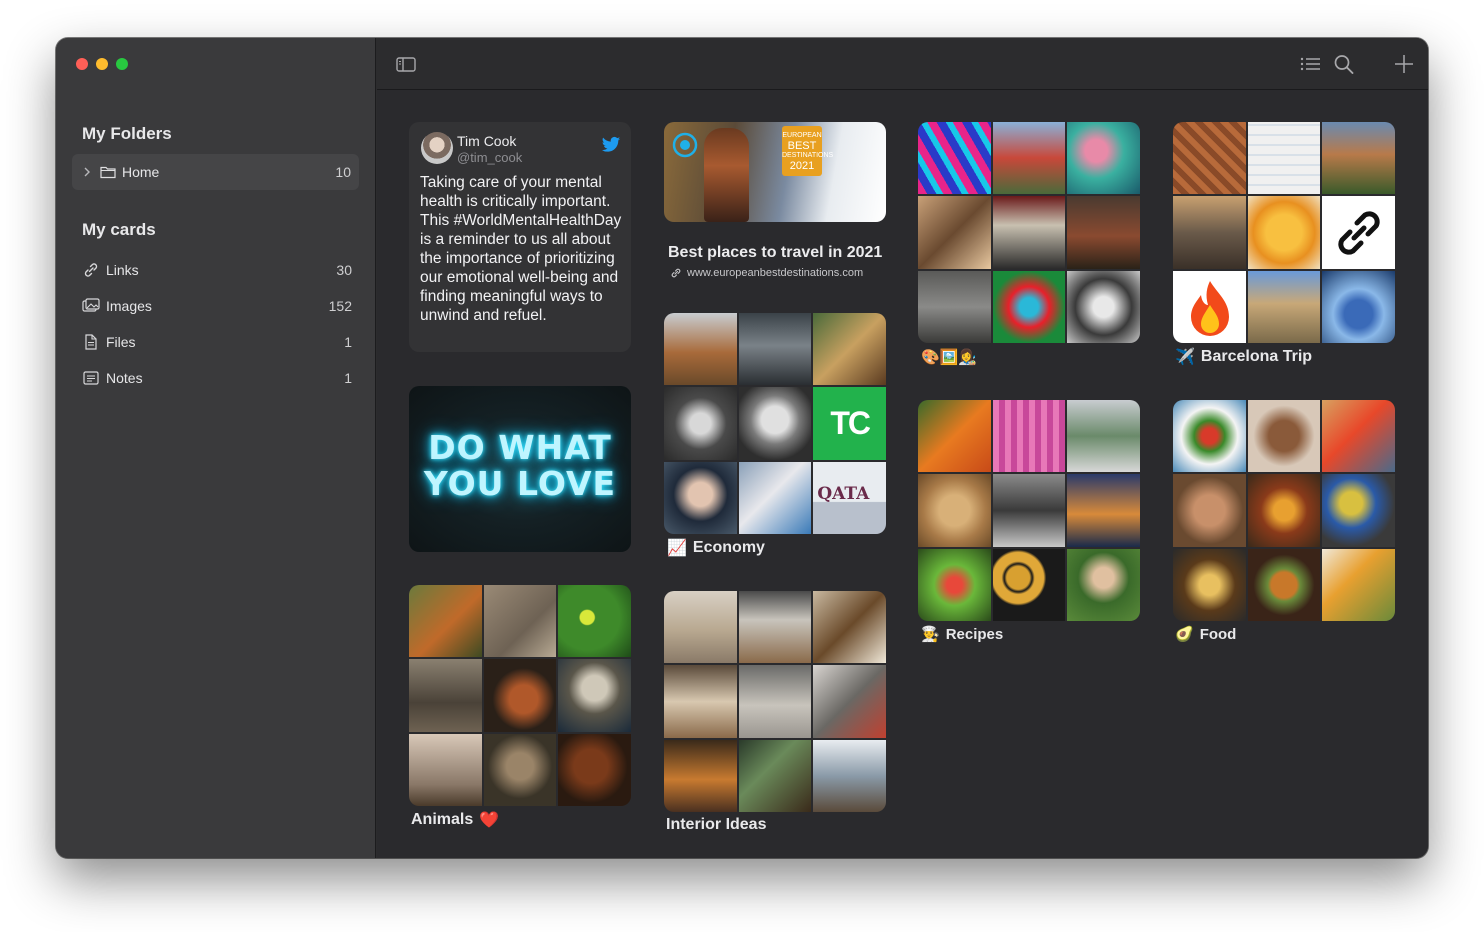 This screenshot has width=1484, height=932. Describe the element at coordinates (726, 175) in the screenshot. I see `traveler-figure` at that location.